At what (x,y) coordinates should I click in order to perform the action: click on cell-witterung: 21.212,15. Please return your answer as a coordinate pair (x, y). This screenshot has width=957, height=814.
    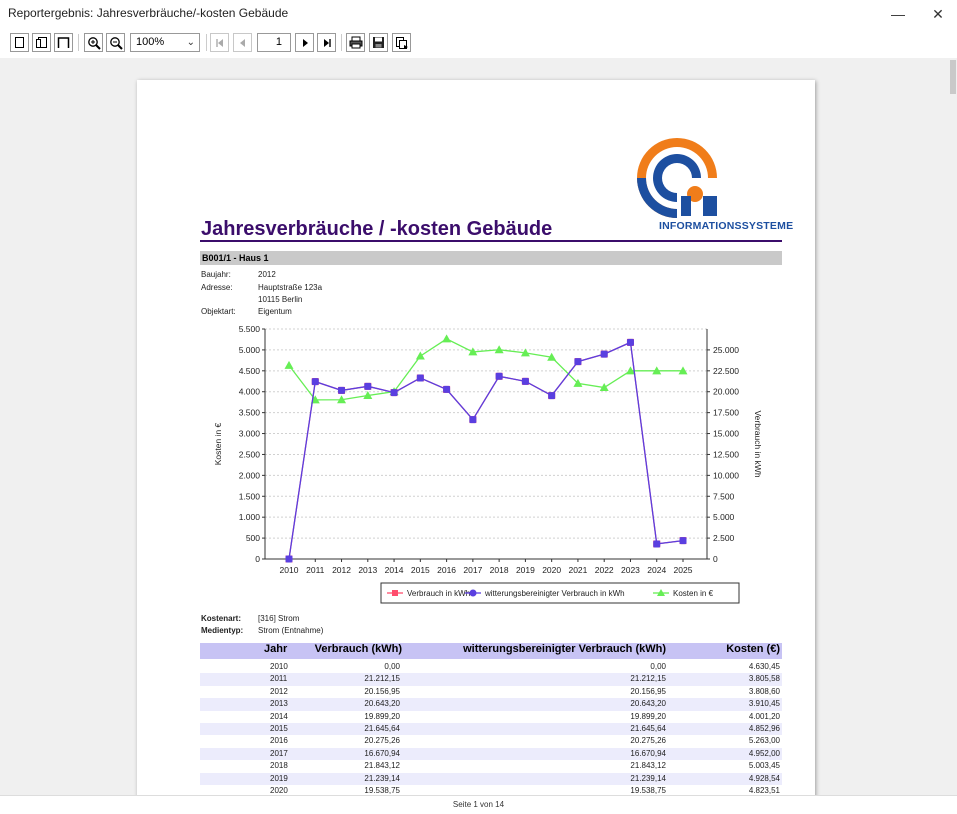
    Looking at the image, I should click on (648, 679).